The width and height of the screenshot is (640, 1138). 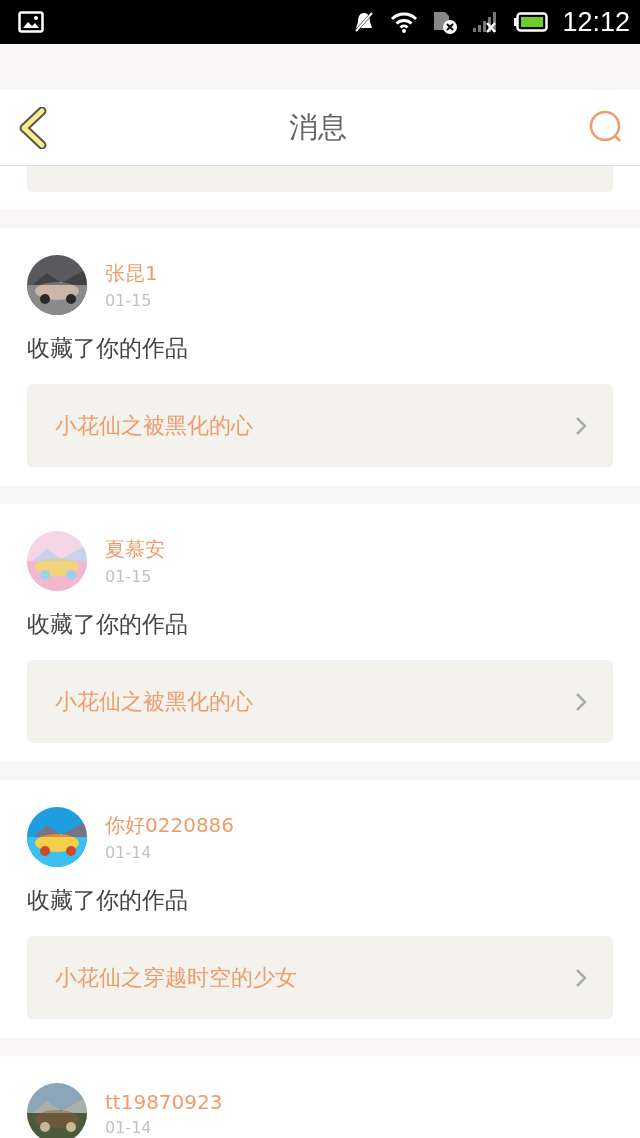 What do you see at coordinates (404, 22) in the screenshot?
I see `wifi-icon` at bounding box center [404, 22].